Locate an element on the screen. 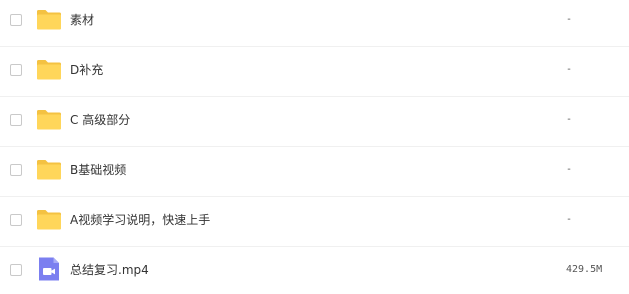 The image size is (629, 294). file-name: 总结复习.mp4 is located at coordinates (109, 270).